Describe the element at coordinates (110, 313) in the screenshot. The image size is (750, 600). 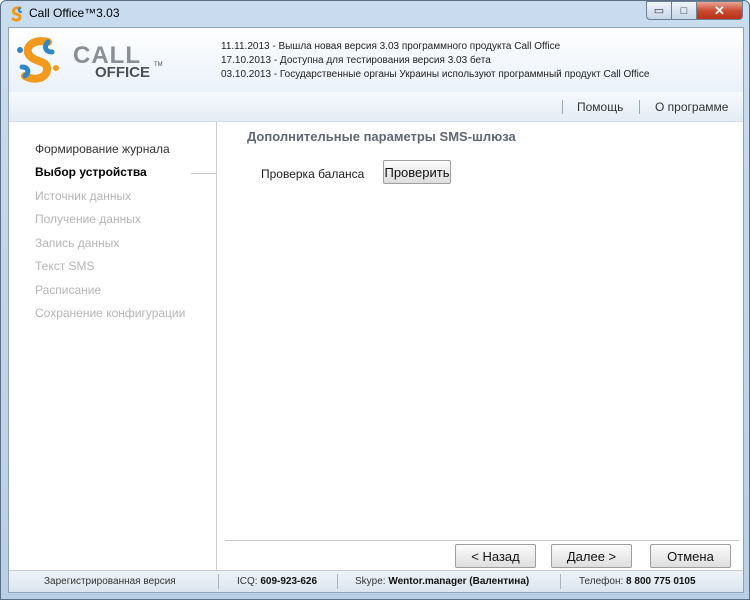
I see `step-save-config: Сохранение конфигурации` at that location.